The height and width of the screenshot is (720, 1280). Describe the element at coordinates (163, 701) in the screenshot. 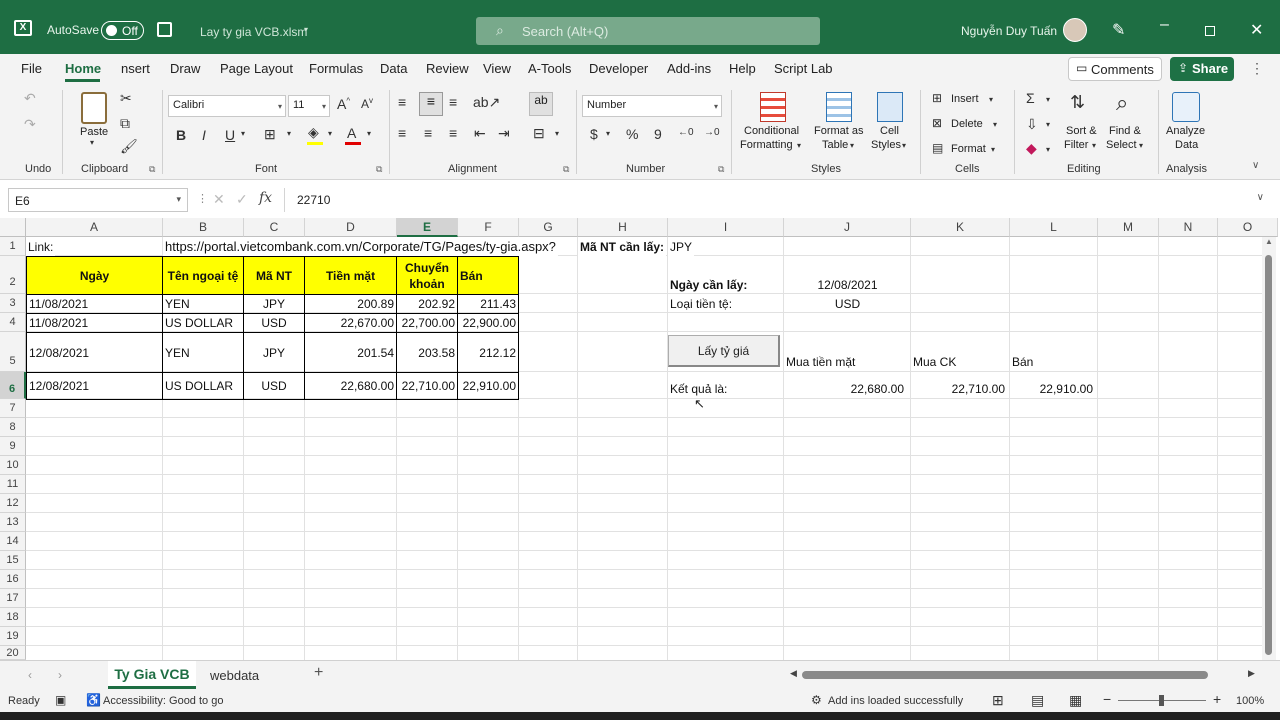

I see `accessibility-status: Accessibility: Good to go` at that location.